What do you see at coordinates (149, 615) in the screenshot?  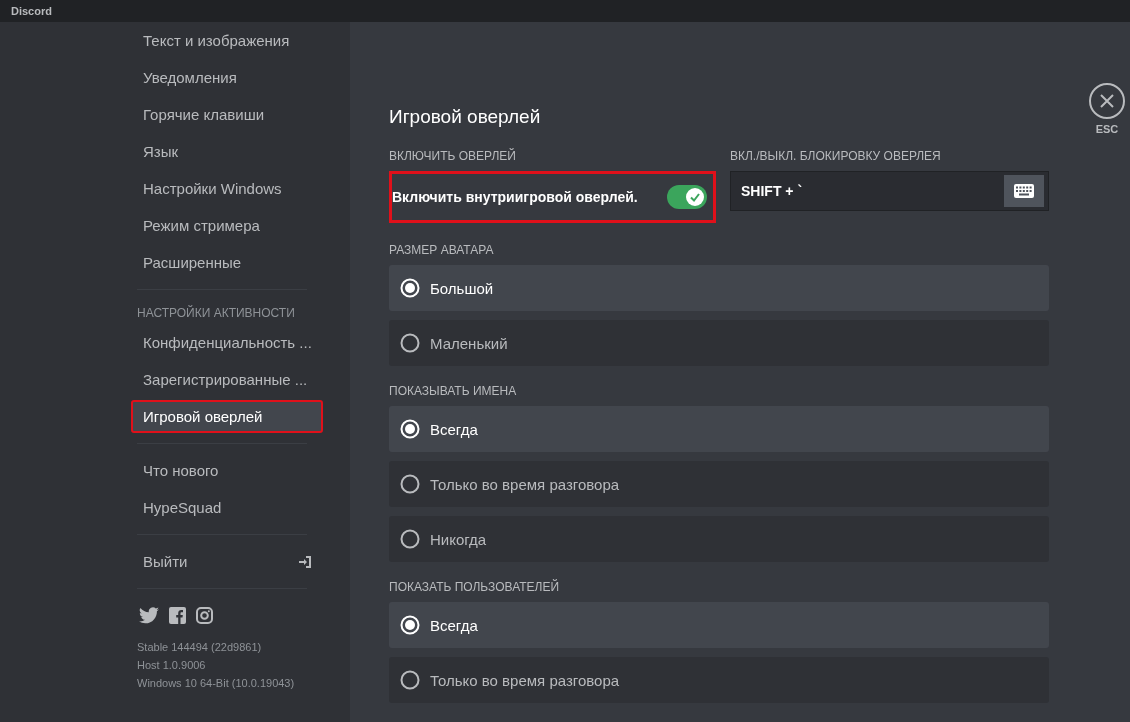 I see `twitter-icon` at bounding box center [149, 615].